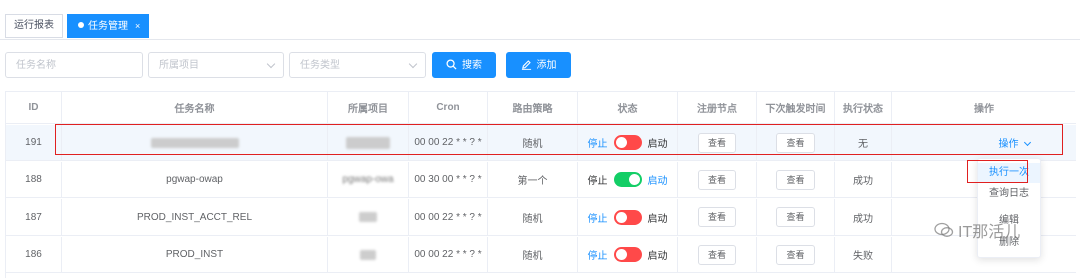 The image size is (1080, 278). I want to click on edit-icon, so click(526, 65).